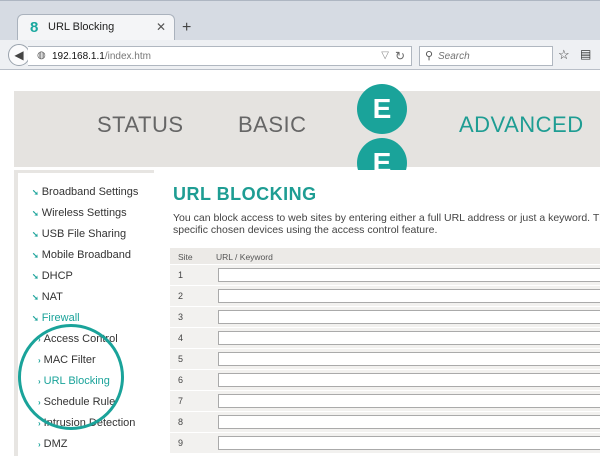 Image resolution: width=600 pixels, height=456 pixels. What do you see at coordinates (81, 27) in the screenshot?
I see `tab-title: URL Blocking` at bounding box center [81, 27].